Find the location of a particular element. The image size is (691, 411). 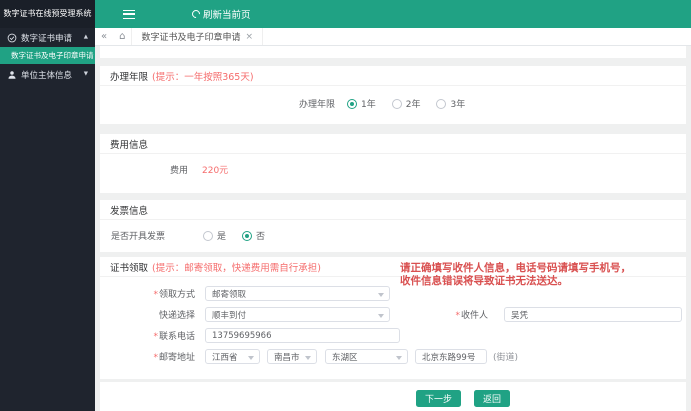

section-hint: (提示：一年按照365天) is located at coordinates (203, 77).